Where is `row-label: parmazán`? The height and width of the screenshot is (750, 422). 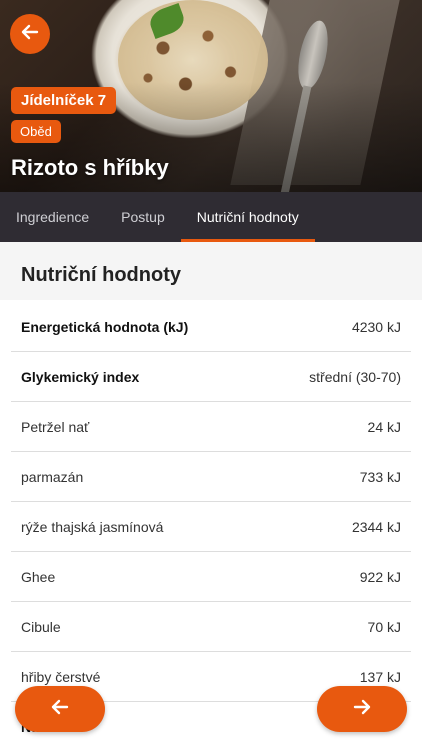
row-label: parmazán is located at coordinates (52, 476).